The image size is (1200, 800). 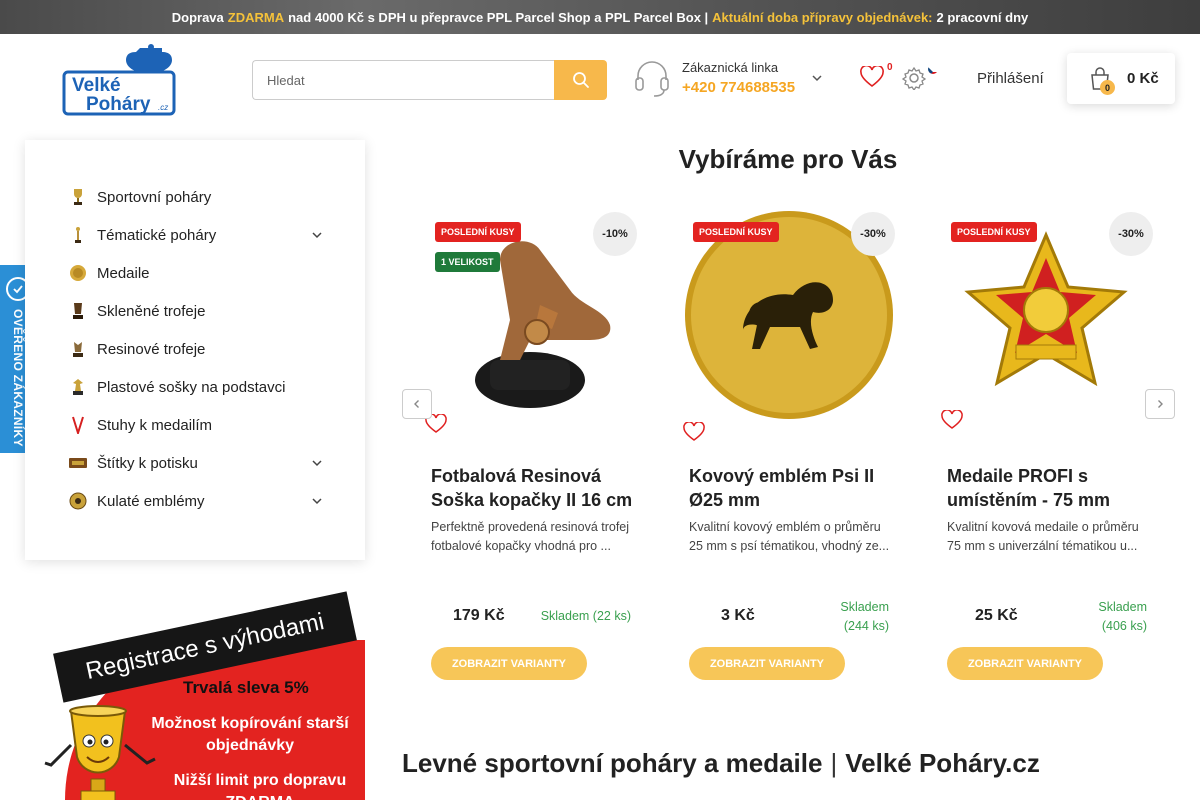 What do you see at coordinates (822, 17) in the screenshot?
I see `topbar-prep-label: Aktuální doba přípravy objednávek:` at bounding box center [822, 17].